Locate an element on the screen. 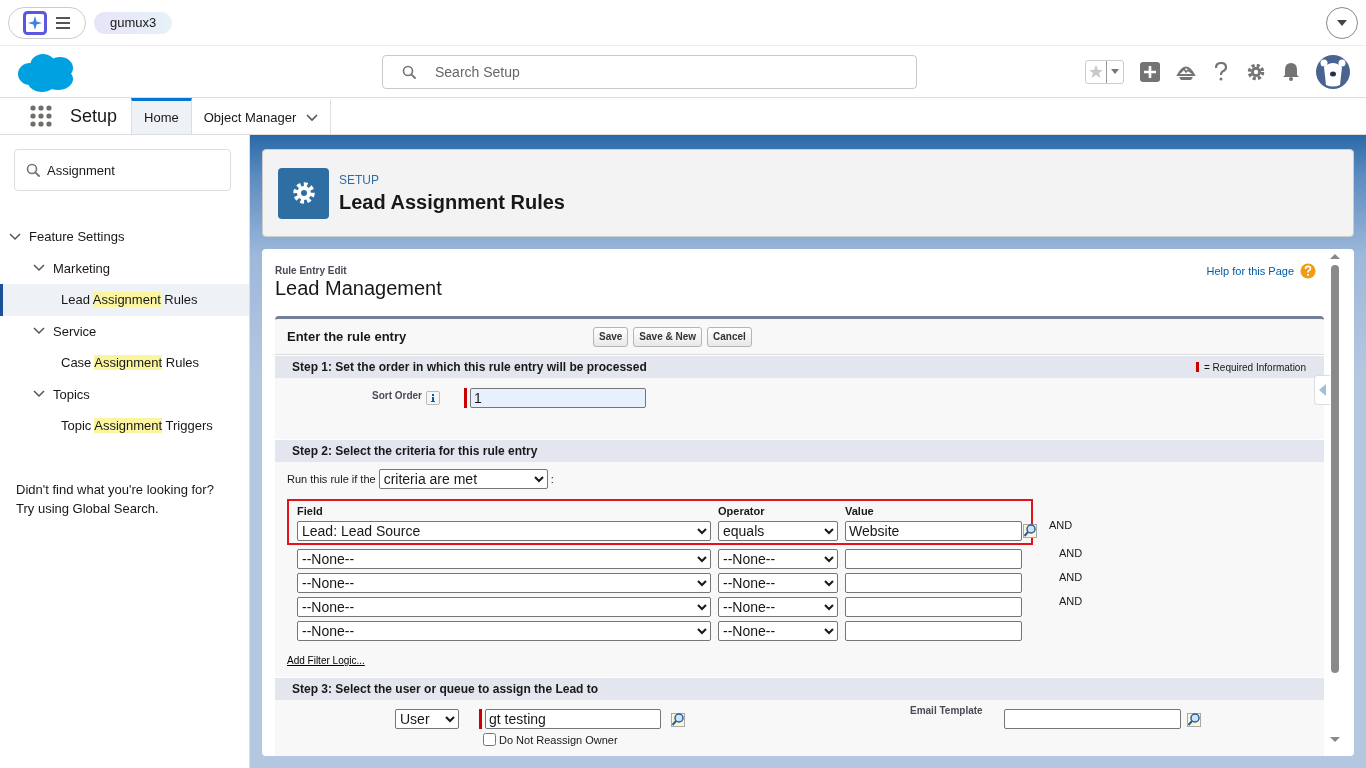 This screenshot has width=1366, height=768. page-title: Lead Assignment Rules is located at coordinates (452, 202).